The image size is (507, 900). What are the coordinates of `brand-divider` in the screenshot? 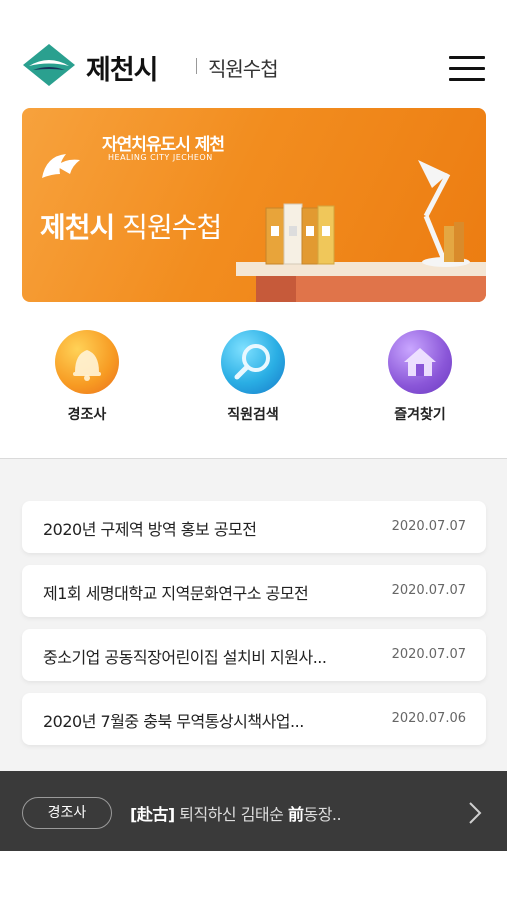 It's located at (196, 66).